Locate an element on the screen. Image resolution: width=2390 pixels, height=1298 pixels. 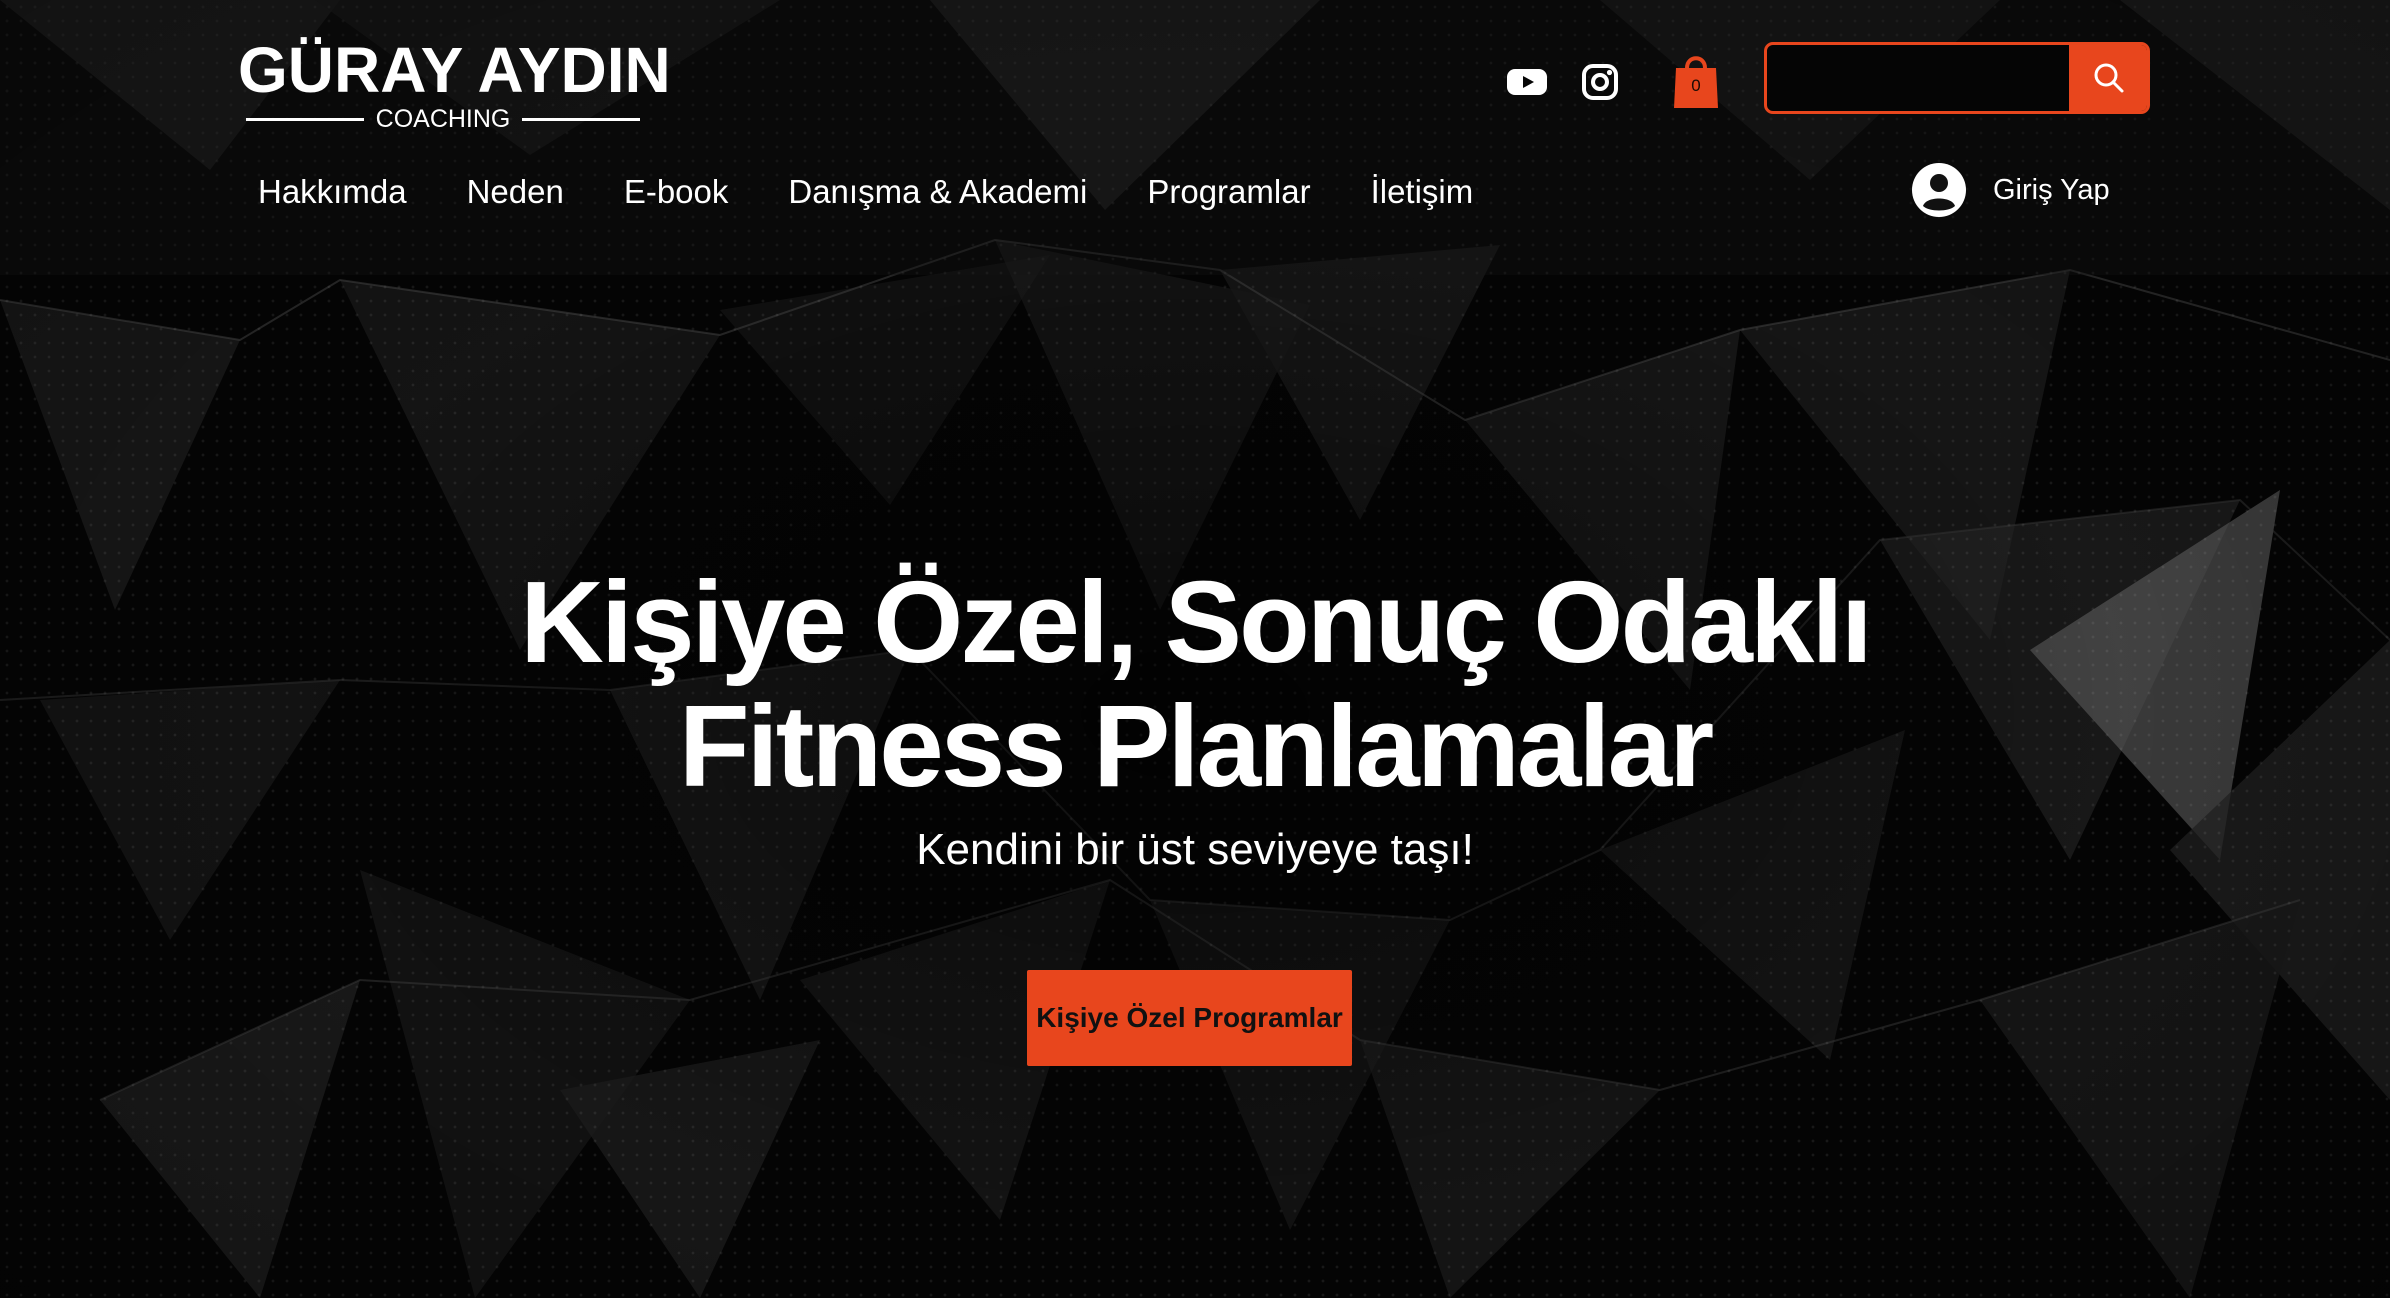
nav-item-programlar: Programlar is located at coordinates (1228, 192).